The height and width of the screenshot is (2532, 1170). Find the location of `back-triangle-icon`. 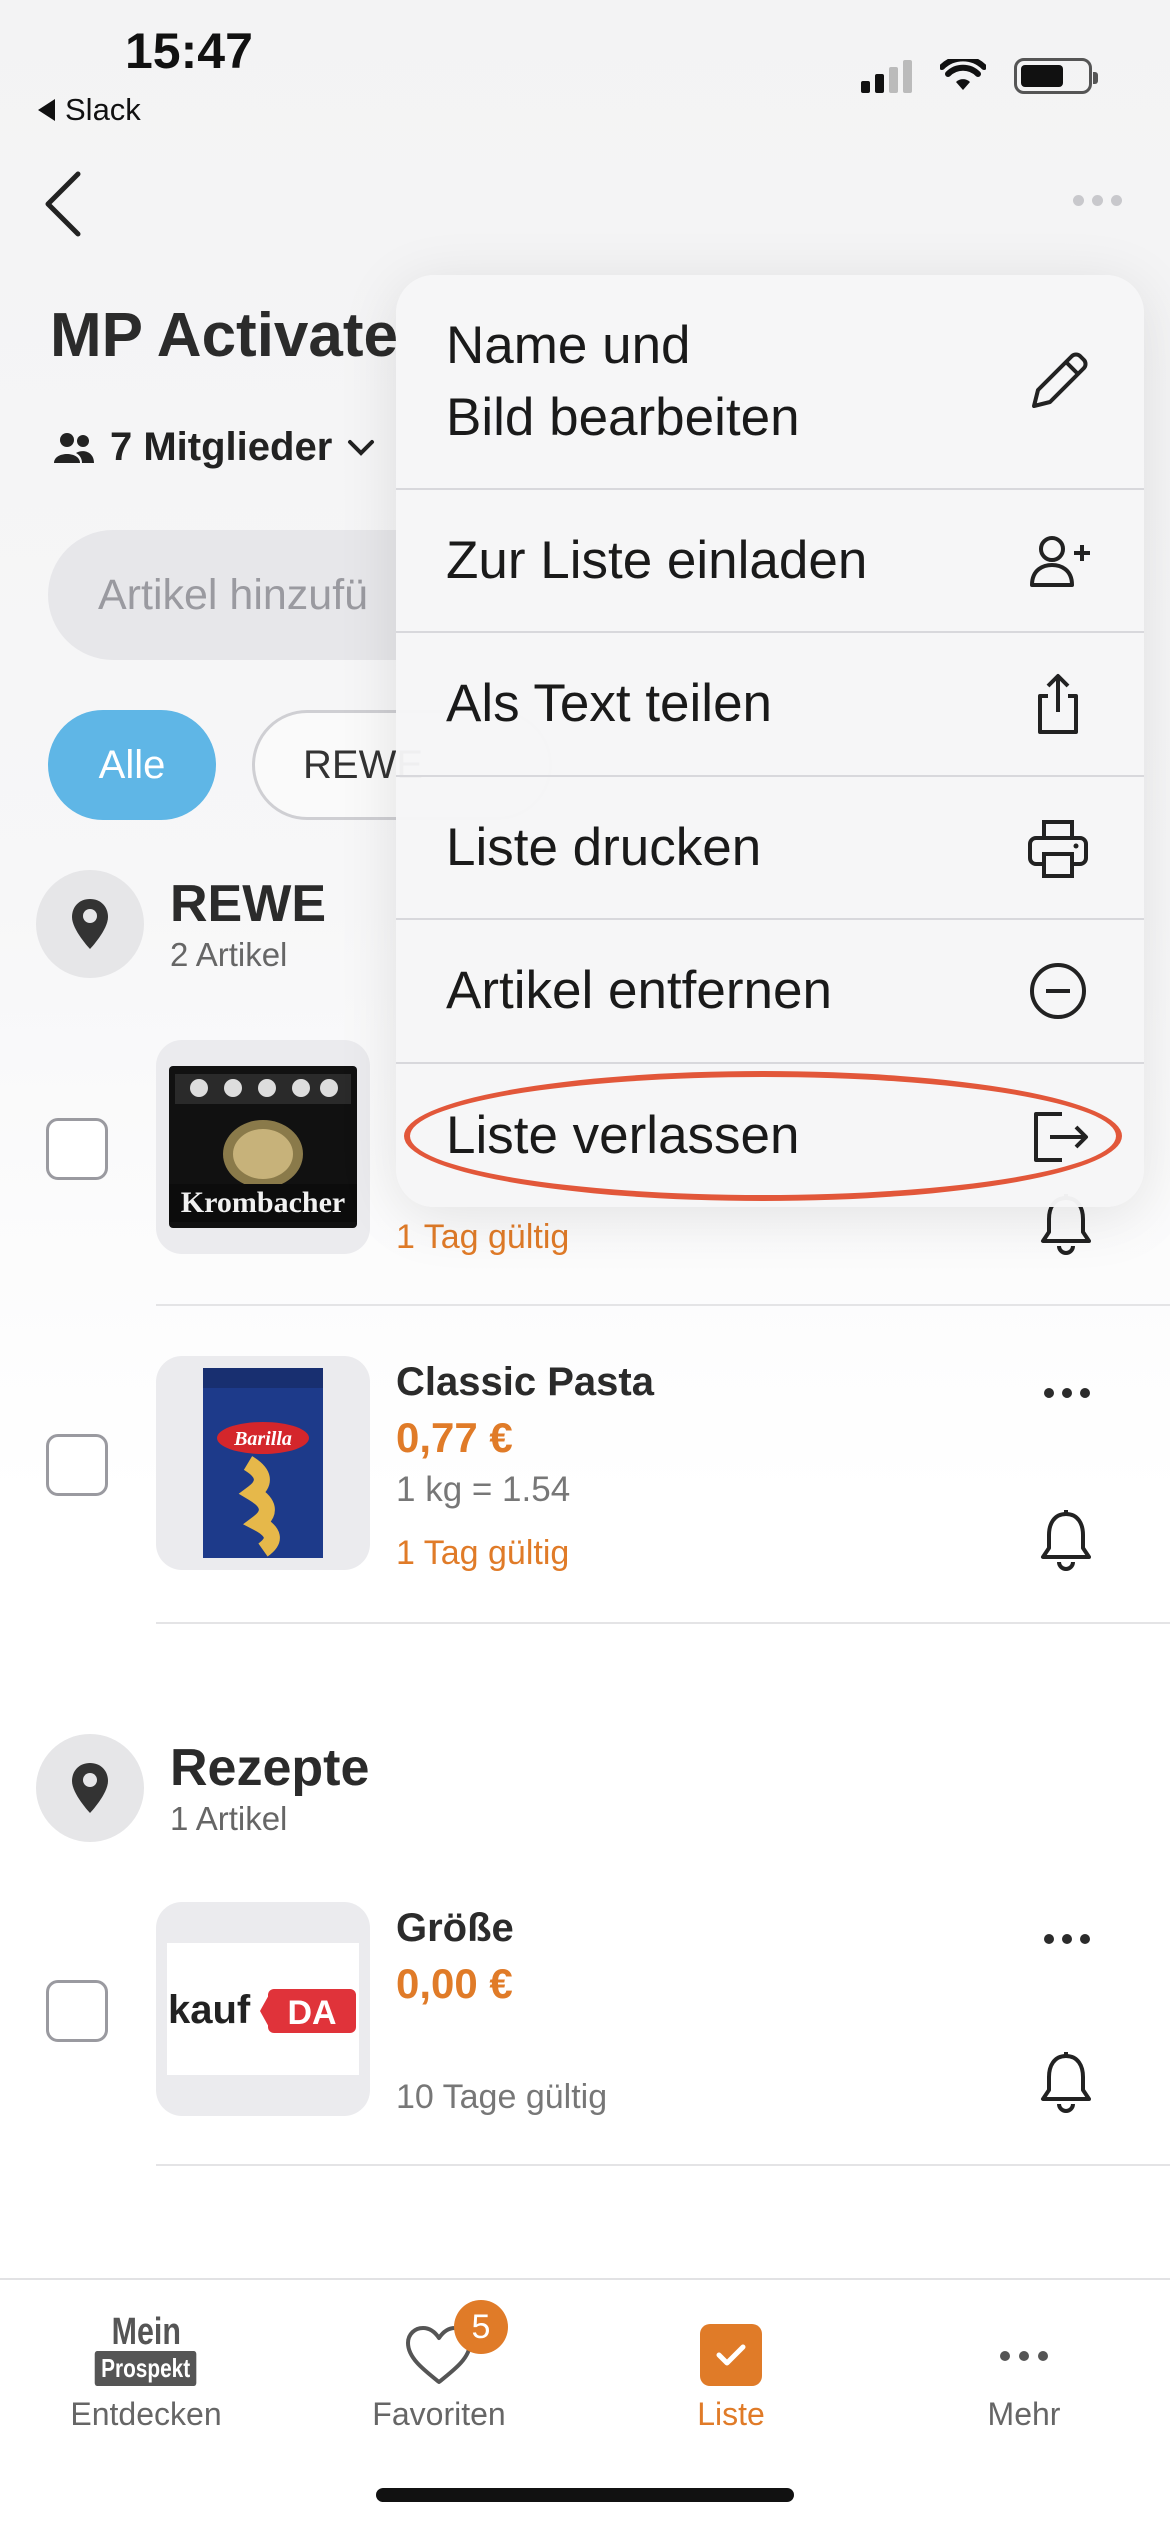

back-triangle-icon is located at coordinates (46, 110).